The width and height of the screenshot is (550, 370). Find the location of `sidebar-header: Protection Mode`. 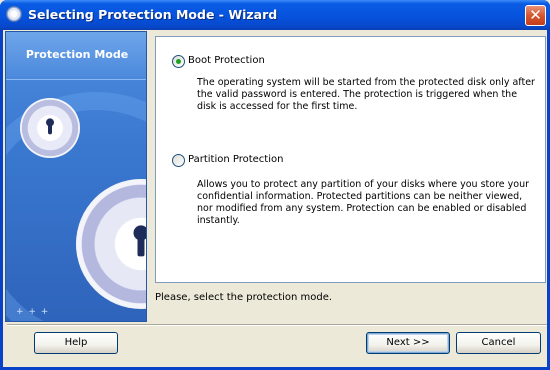

sidebar-header: Protection Mode is located at coordinates (76, 56).